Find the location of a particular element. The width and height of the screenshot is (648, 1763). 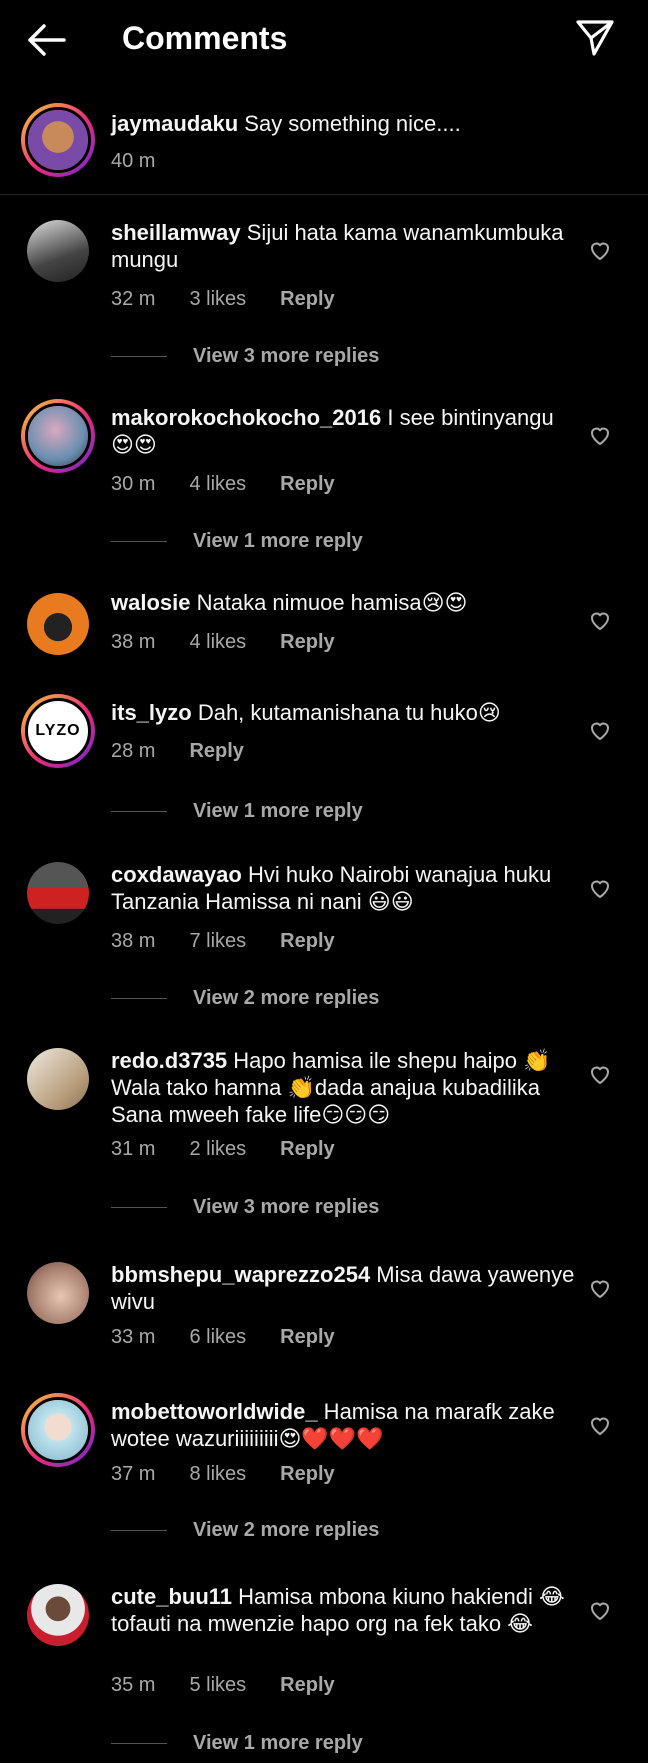

comment-meta: 37 m 8 likes Reply is located at coordinates (240, 1474).